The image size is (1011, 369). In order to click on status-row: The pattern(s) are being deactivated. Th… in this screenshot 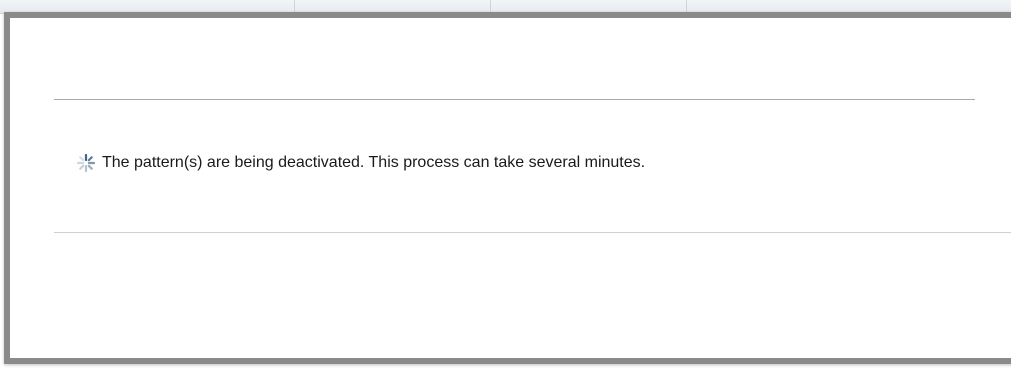, I will do `click(360, 163)`.